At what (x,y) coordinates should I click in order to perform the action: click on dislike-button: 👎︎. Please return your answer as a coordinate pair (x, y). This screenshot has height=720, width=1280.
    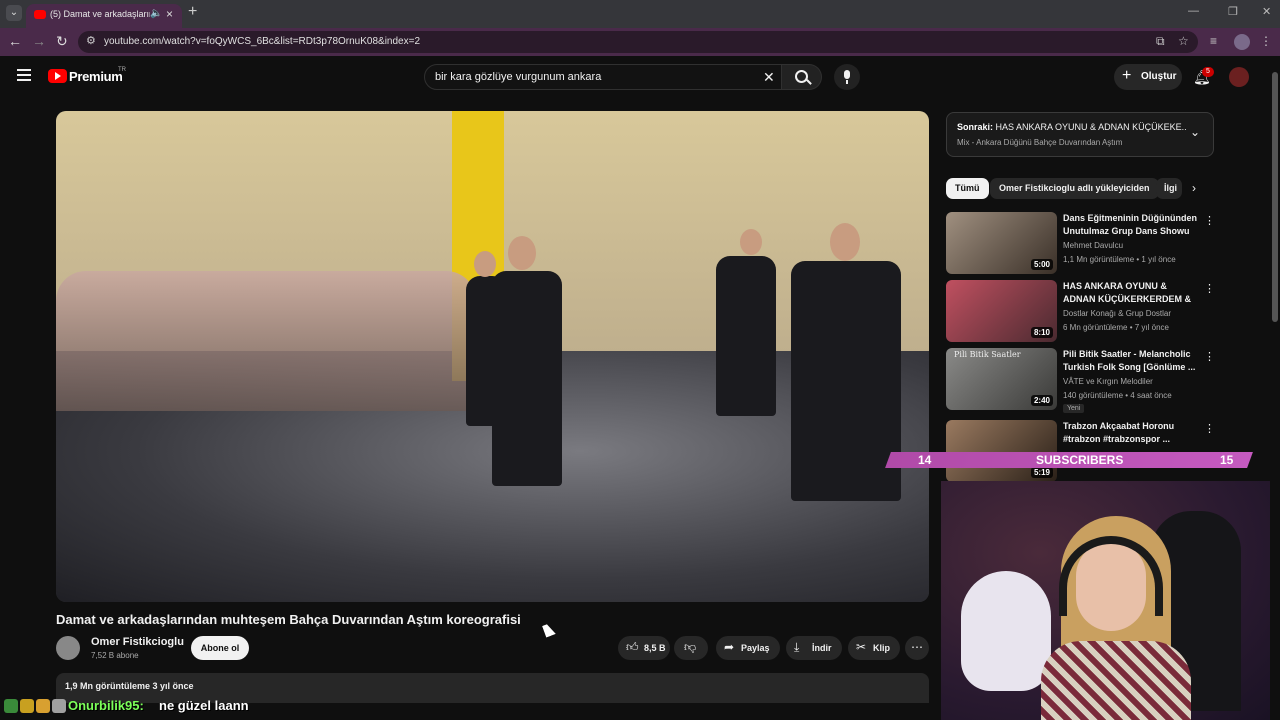
    Looking at the image, I should click on (691, 648).